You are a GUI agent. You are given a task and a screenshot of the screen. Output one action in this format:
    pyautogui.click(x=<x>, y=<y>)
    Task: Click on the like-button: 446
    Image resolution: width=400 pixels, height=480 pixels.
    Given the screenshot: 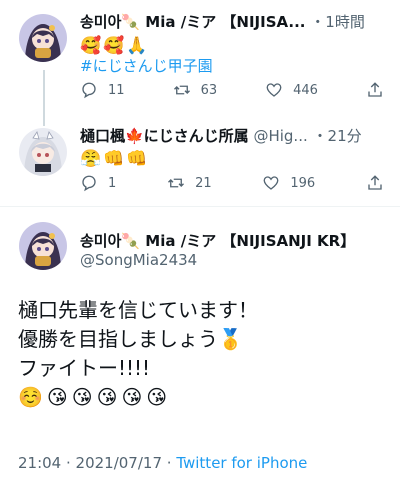 What is the action you would take?
    pyautogui.click(x=291, y=90)
    